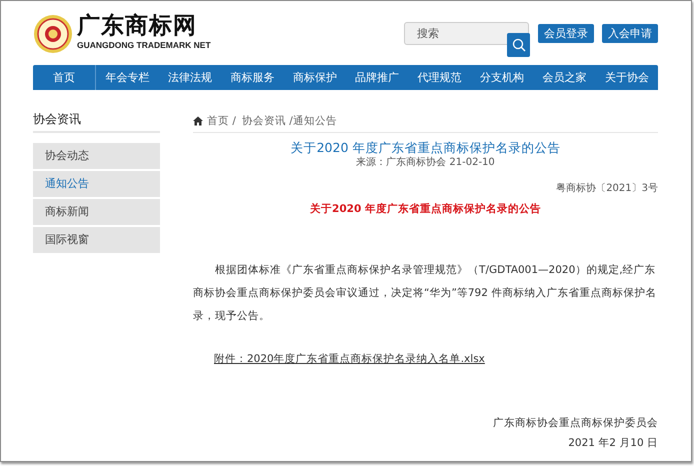 This screenshot has height=466, width=694. I want to click on header-button: 会员登录, so click(566, 33).